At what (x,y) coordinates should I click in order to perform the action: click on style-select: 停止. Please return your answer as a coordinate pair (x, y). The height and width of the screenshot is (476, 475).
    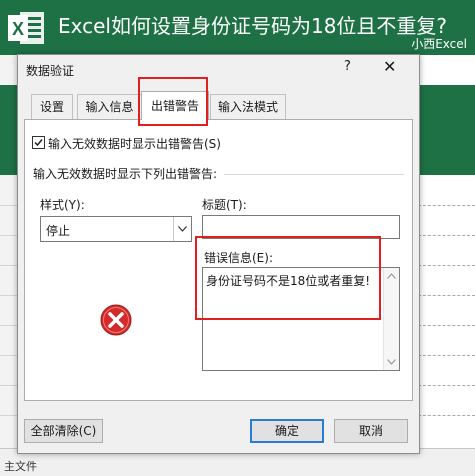
    Looking at the image, I should click on (116, 229).